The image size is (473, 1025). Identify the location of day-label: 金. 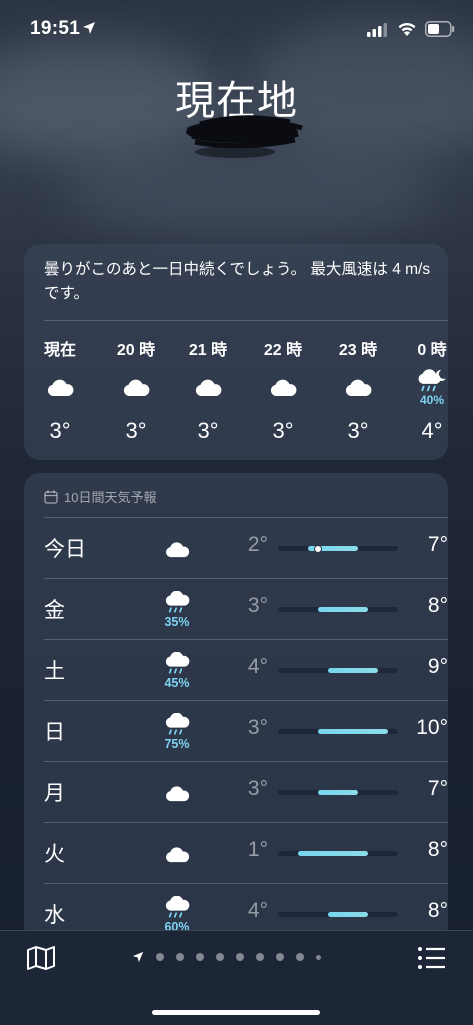
(54, 610).